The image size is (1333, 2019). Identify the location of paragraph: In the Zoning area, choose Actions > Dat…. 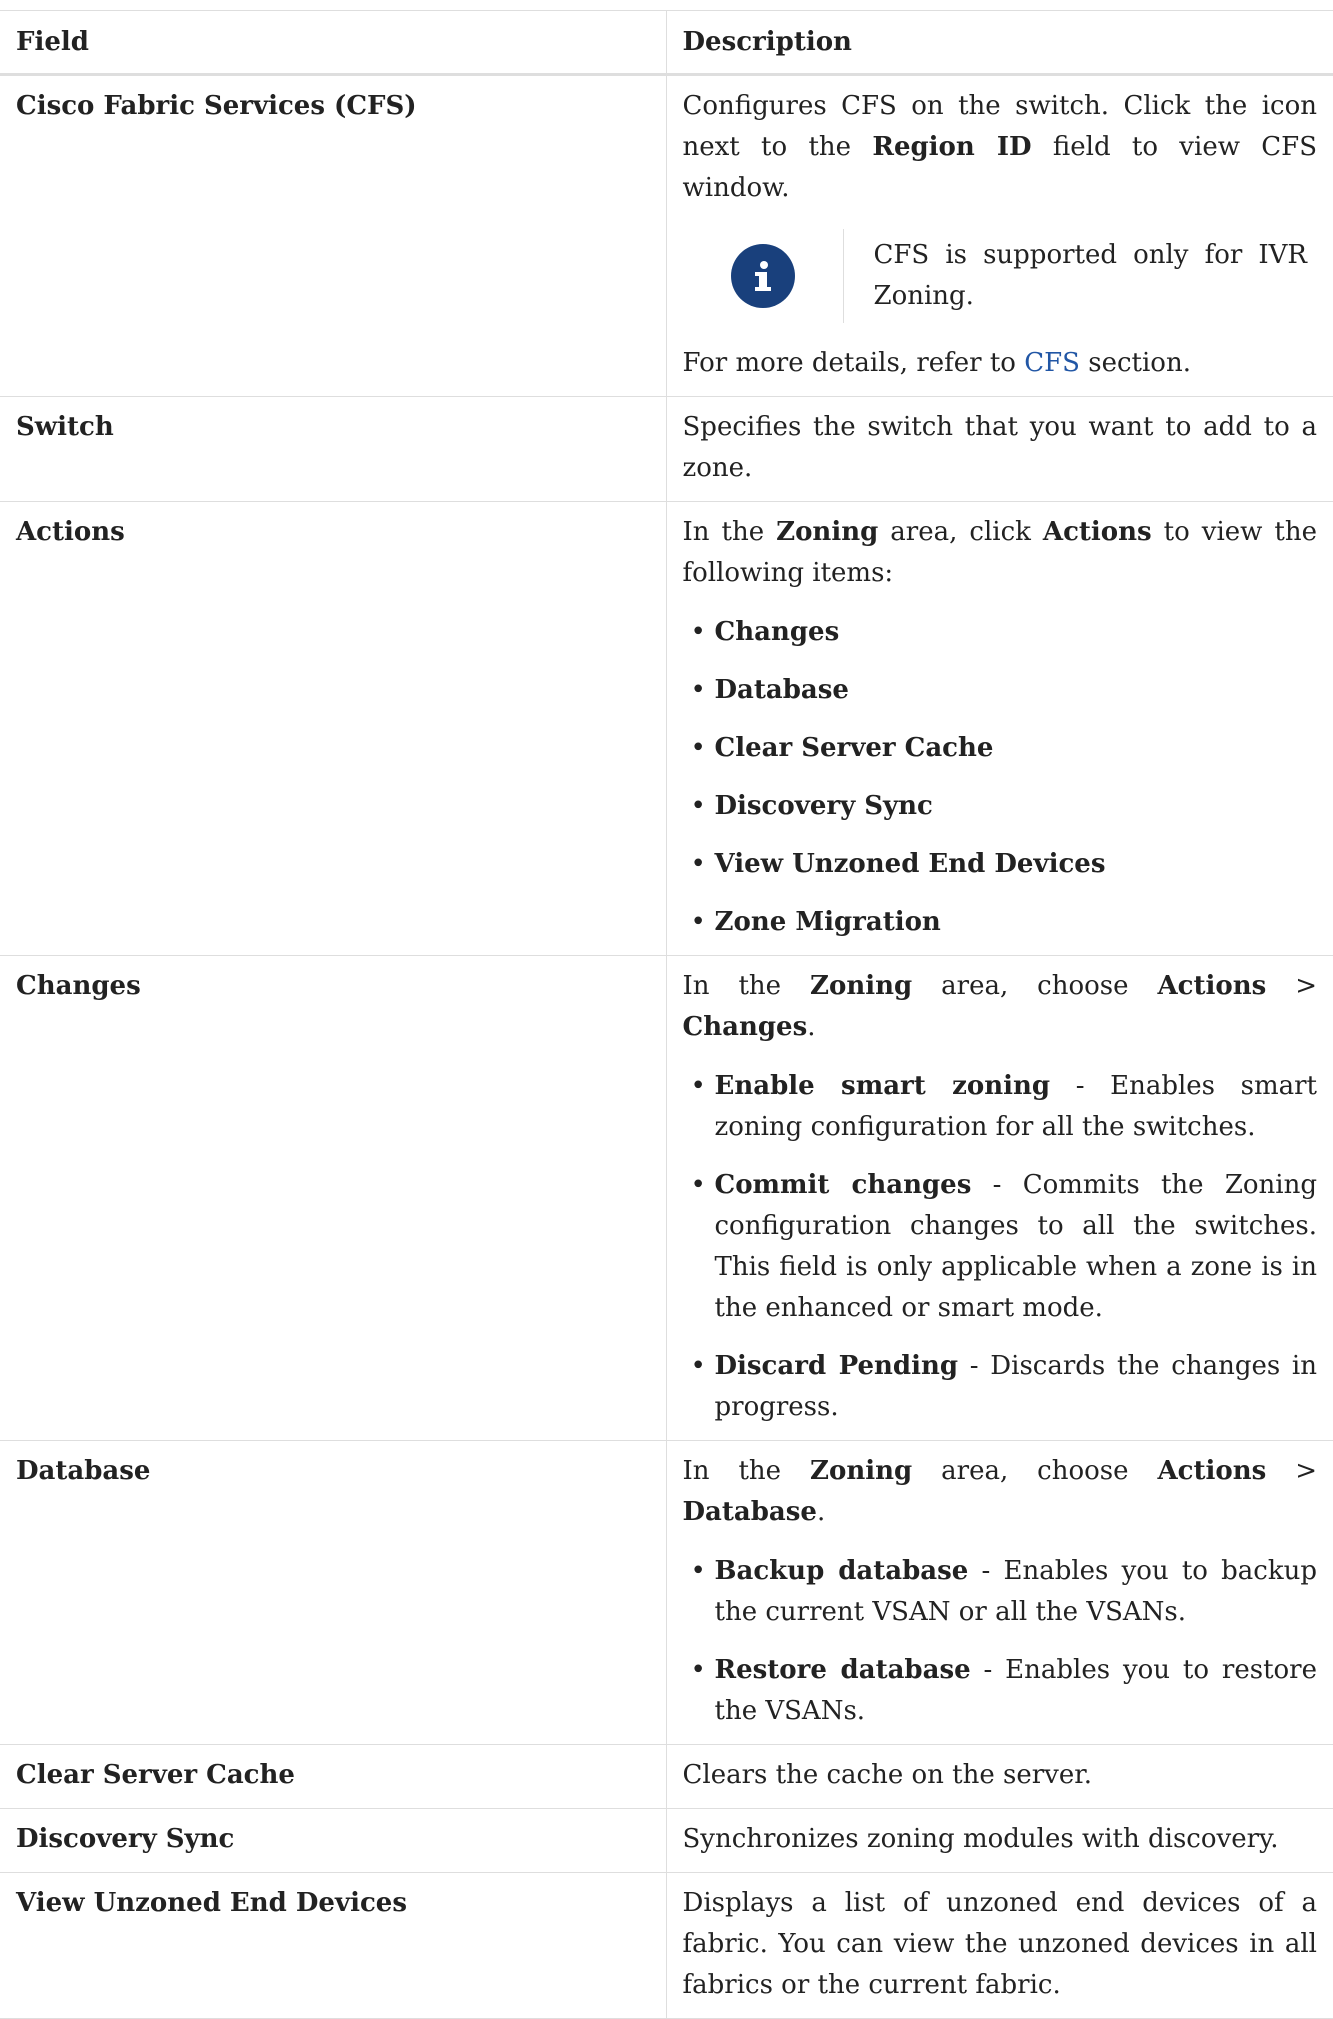
(1000, 1492).